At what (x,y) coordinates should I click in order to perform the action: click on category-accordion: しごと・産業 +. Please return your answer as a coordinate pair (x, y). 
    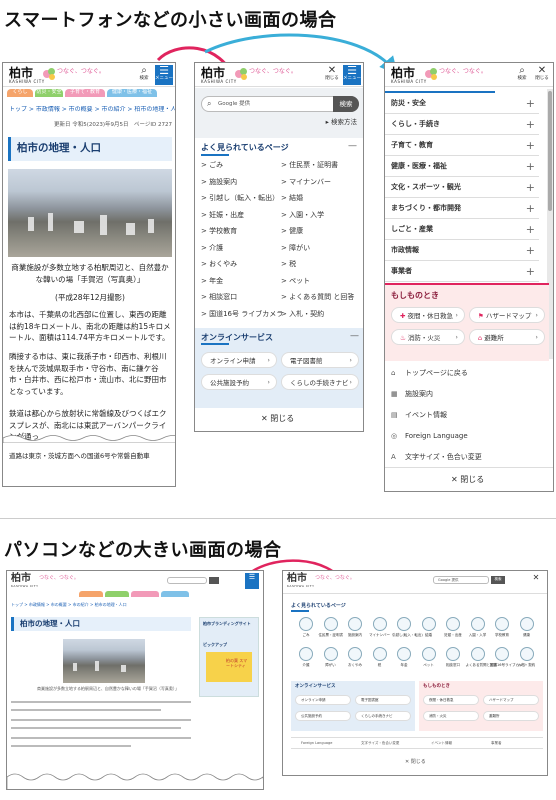
    Looking at the image, I should click on (462, 229).